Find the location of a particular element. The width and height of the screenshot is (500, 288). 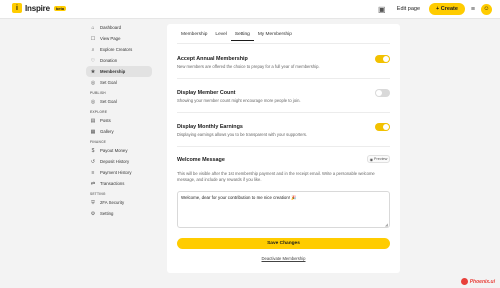

sidebar-item-label: Setting is located at coordinates (107, 213).